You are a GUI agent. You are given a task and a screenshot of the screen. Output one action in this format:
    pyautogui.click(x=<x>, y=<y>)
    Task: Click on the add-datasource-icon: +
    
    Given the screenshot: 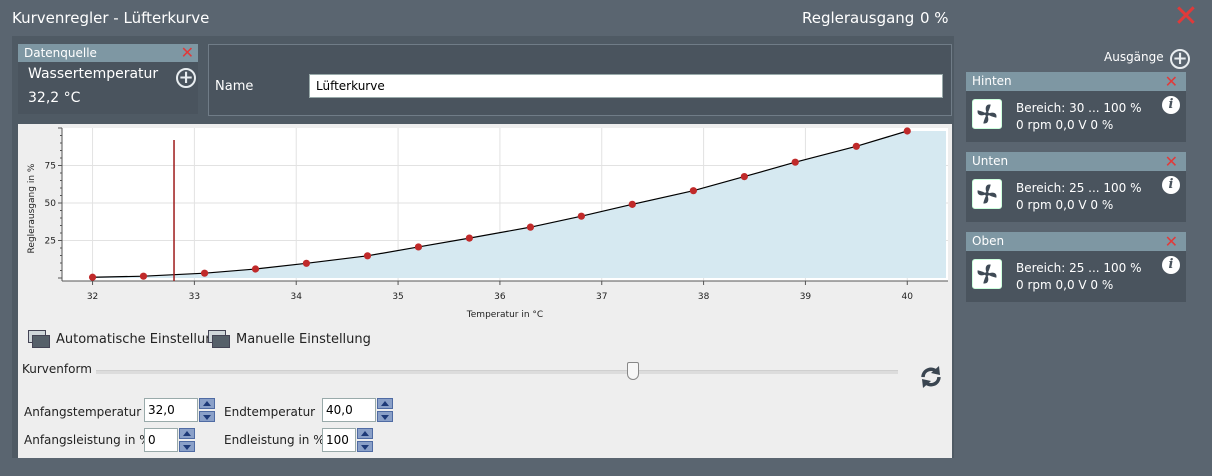 What is the action you would take?
    pyautogui.click(x=186, y=78)
    